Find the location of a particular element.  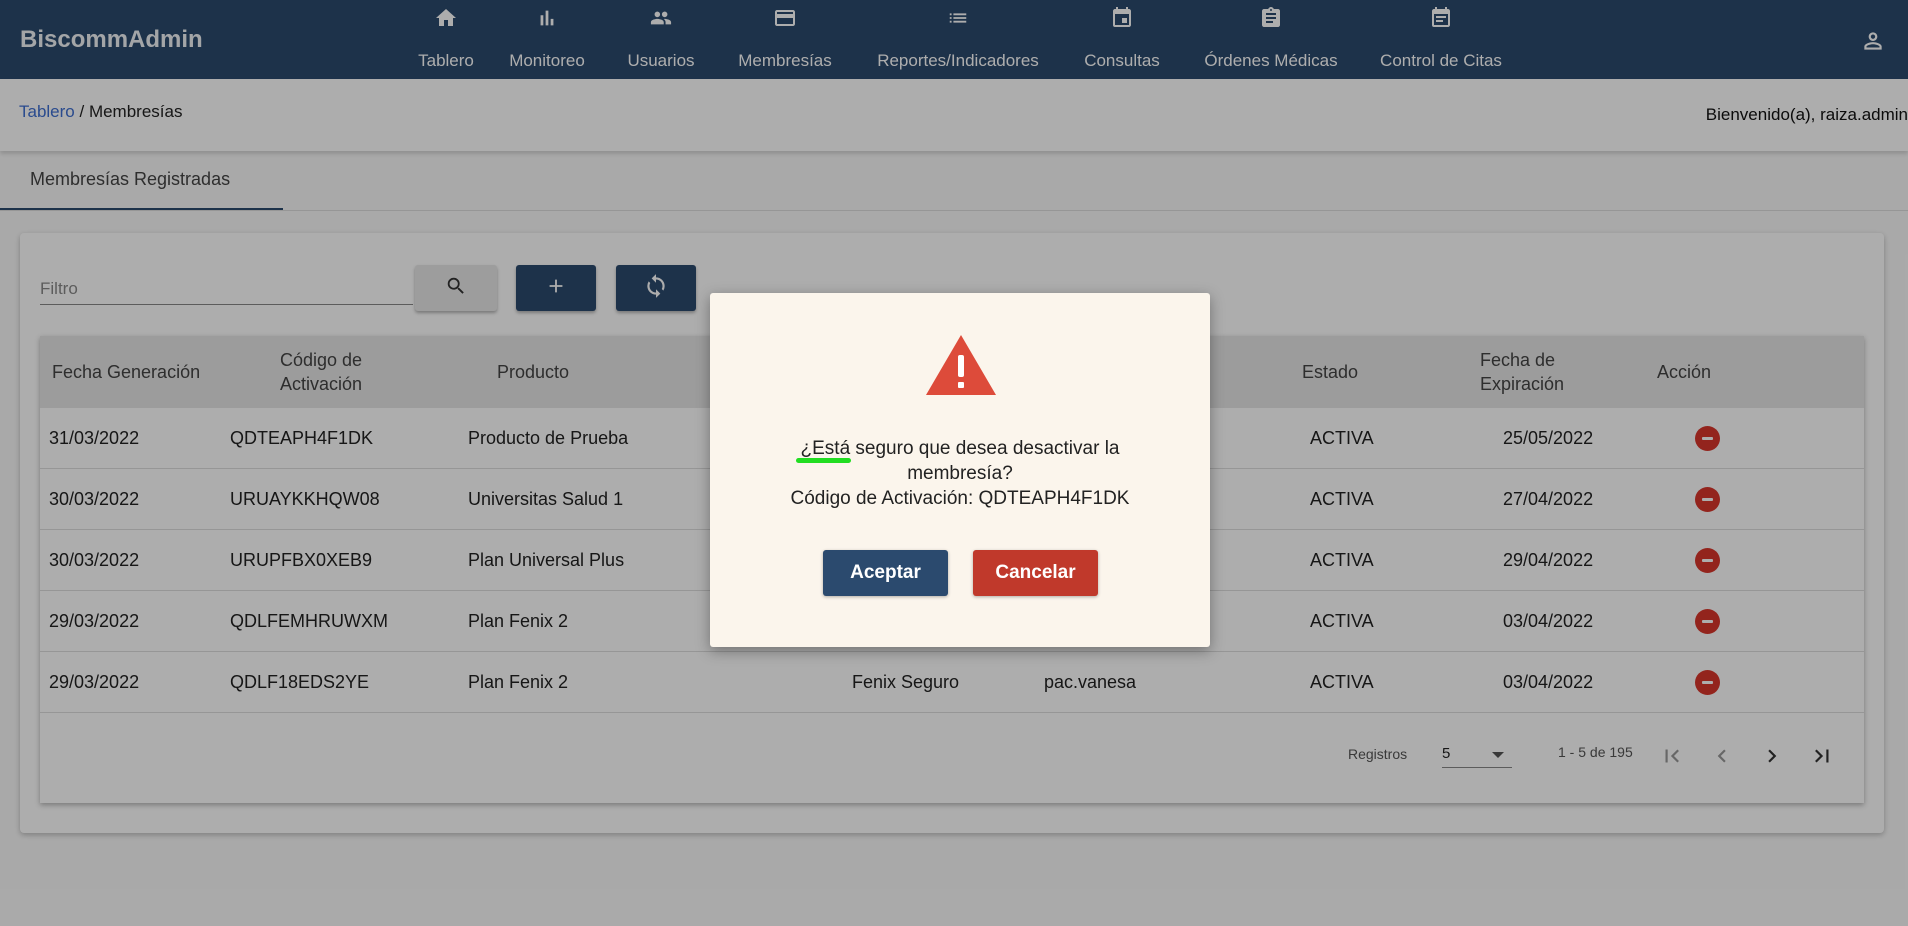

dialog-message-line1: ¿Está seguro que desea desactivar la is located at coordinates (960, 448).